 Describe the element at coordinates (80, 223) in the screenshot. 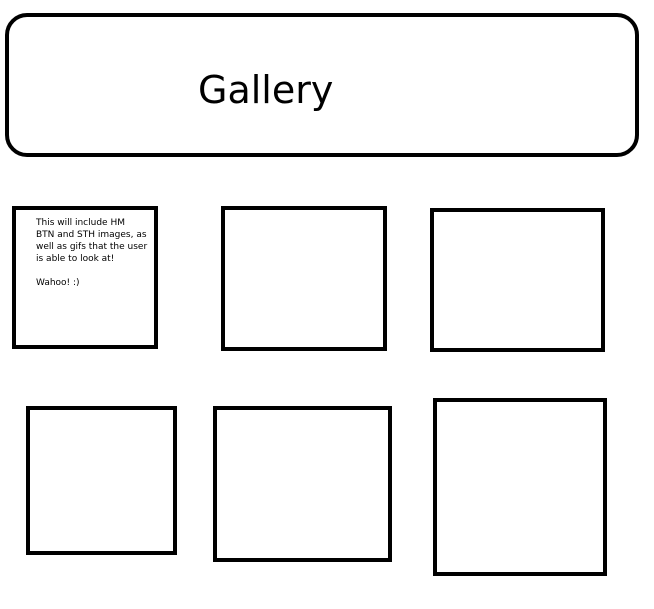

I see `note-line: This will include HM` at that location.